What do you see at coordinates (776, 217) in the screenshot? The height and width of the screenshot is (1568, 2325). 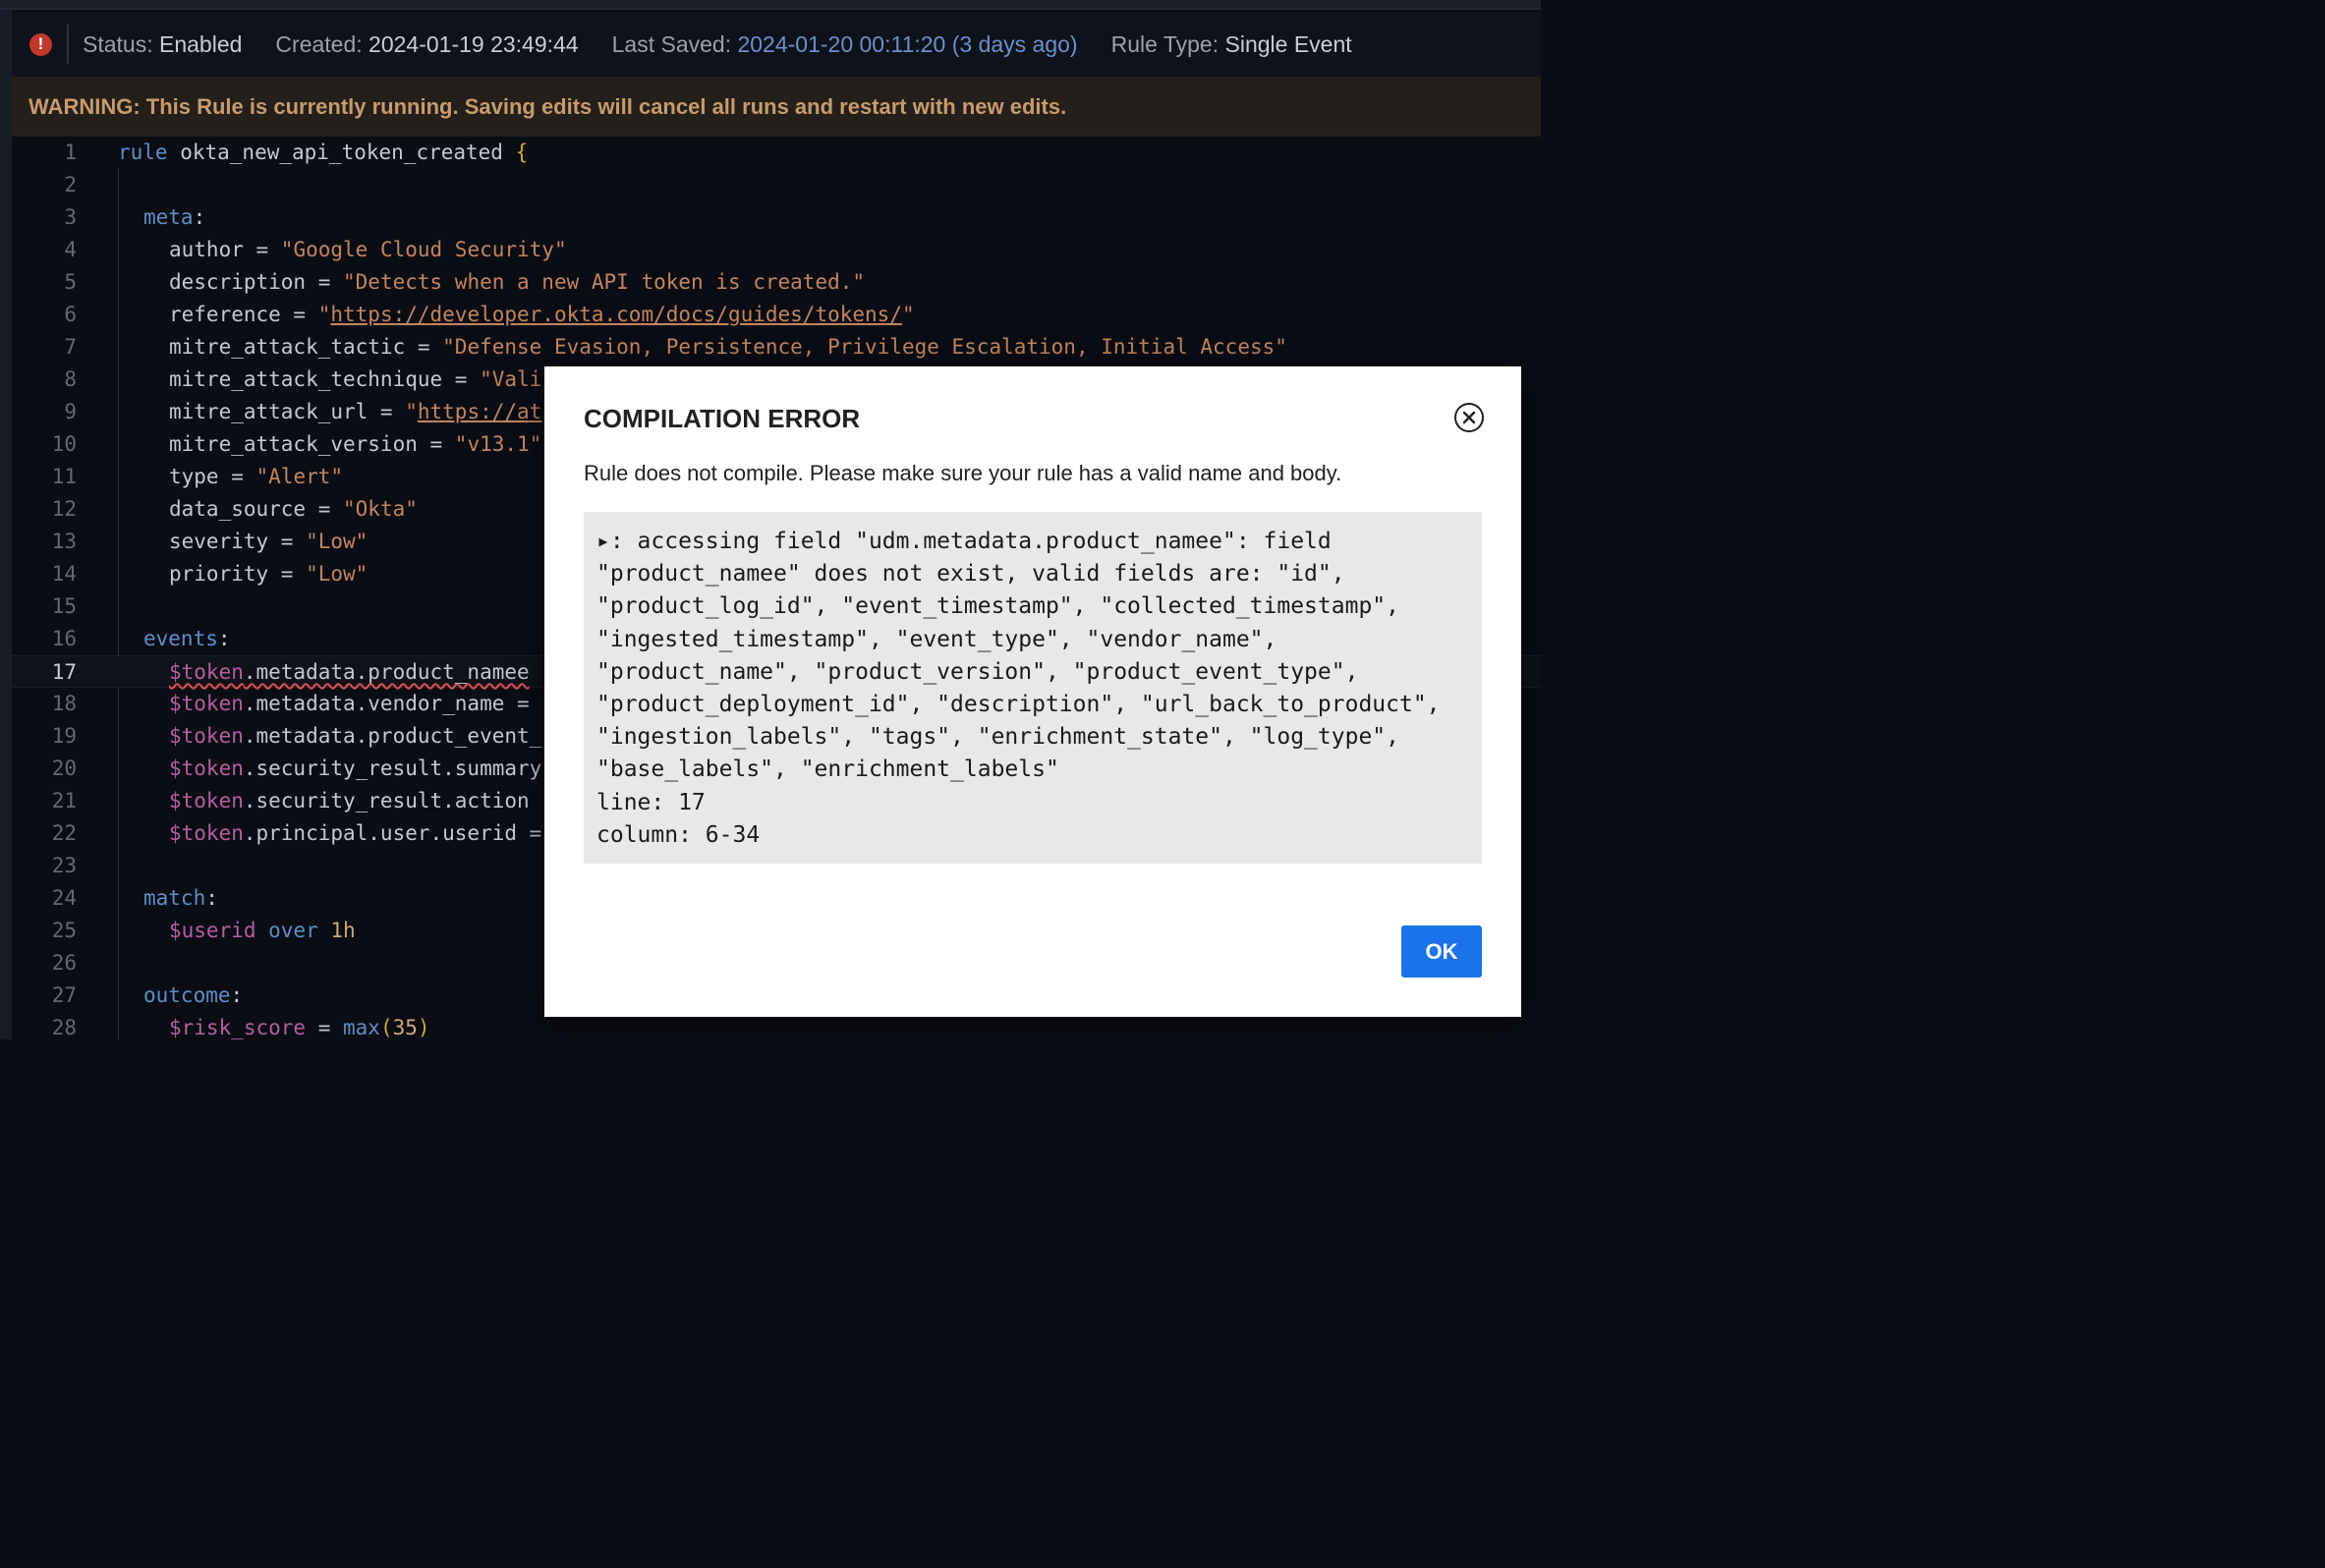 I see `code-line: 3 meta:` at bounding box center [776, 217].